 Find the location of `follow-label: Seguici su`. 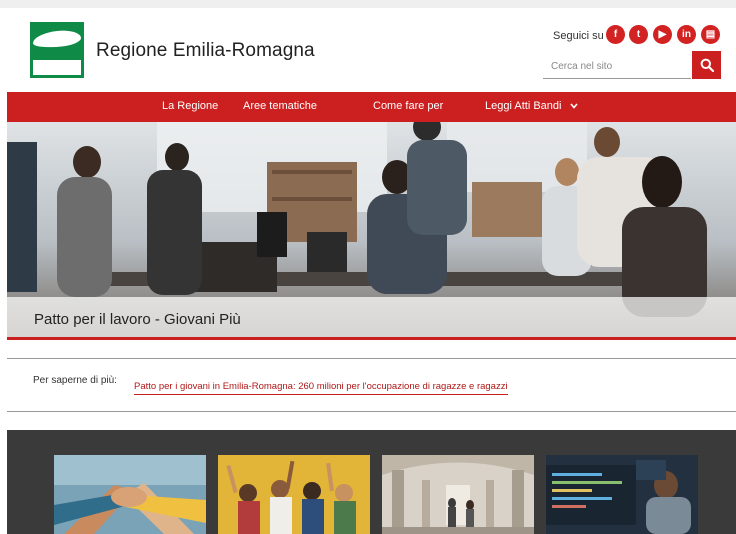

follow-label: Seguici su is located at coordinates (578, 36).